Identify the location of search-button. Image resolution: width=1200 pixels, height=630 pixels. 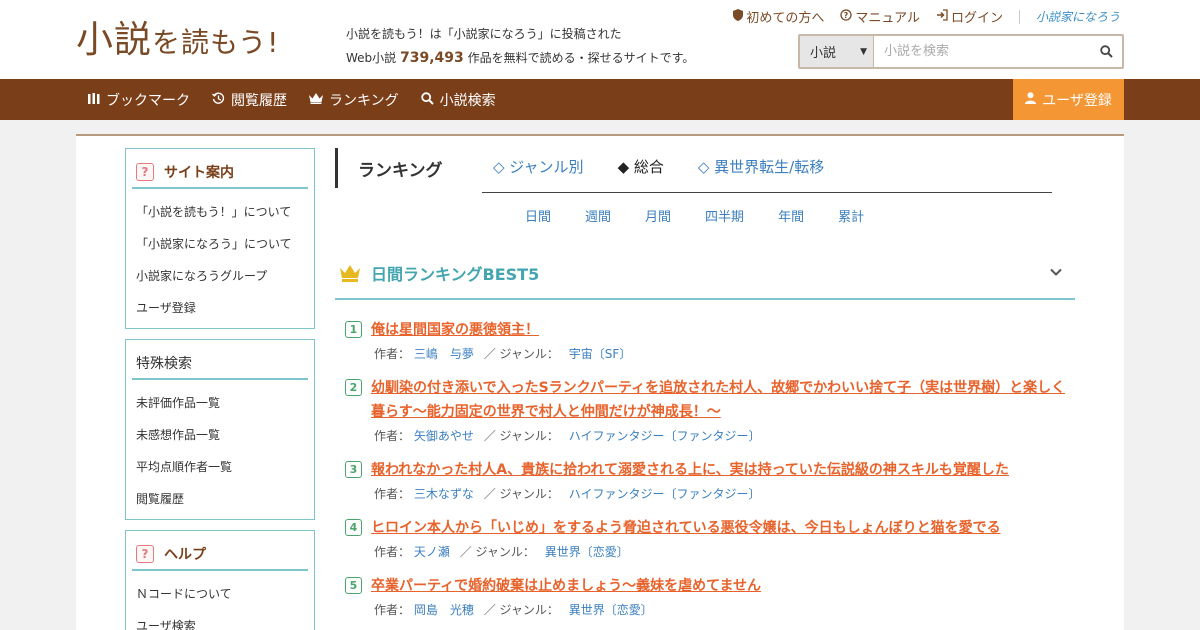
(1106, 51).